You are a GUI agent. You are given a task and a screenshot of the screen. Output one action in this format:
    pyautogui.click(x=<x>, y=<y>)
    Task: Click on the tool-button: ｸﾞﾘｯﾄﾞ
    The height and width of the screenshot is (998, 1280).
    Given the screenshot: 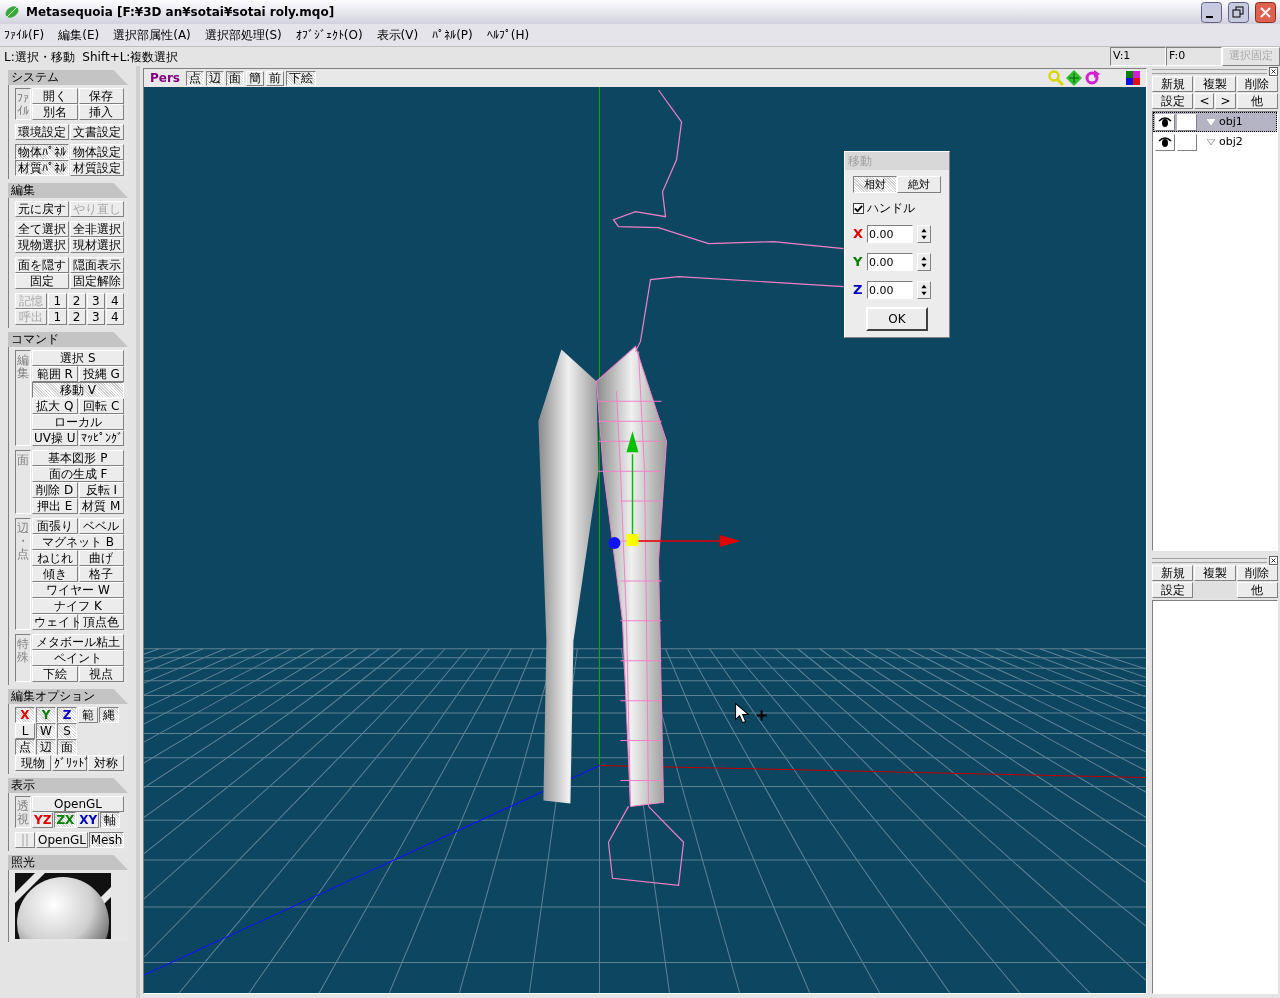 What is the action you would take?
    pyautogui.click(x=69, y=763)
    